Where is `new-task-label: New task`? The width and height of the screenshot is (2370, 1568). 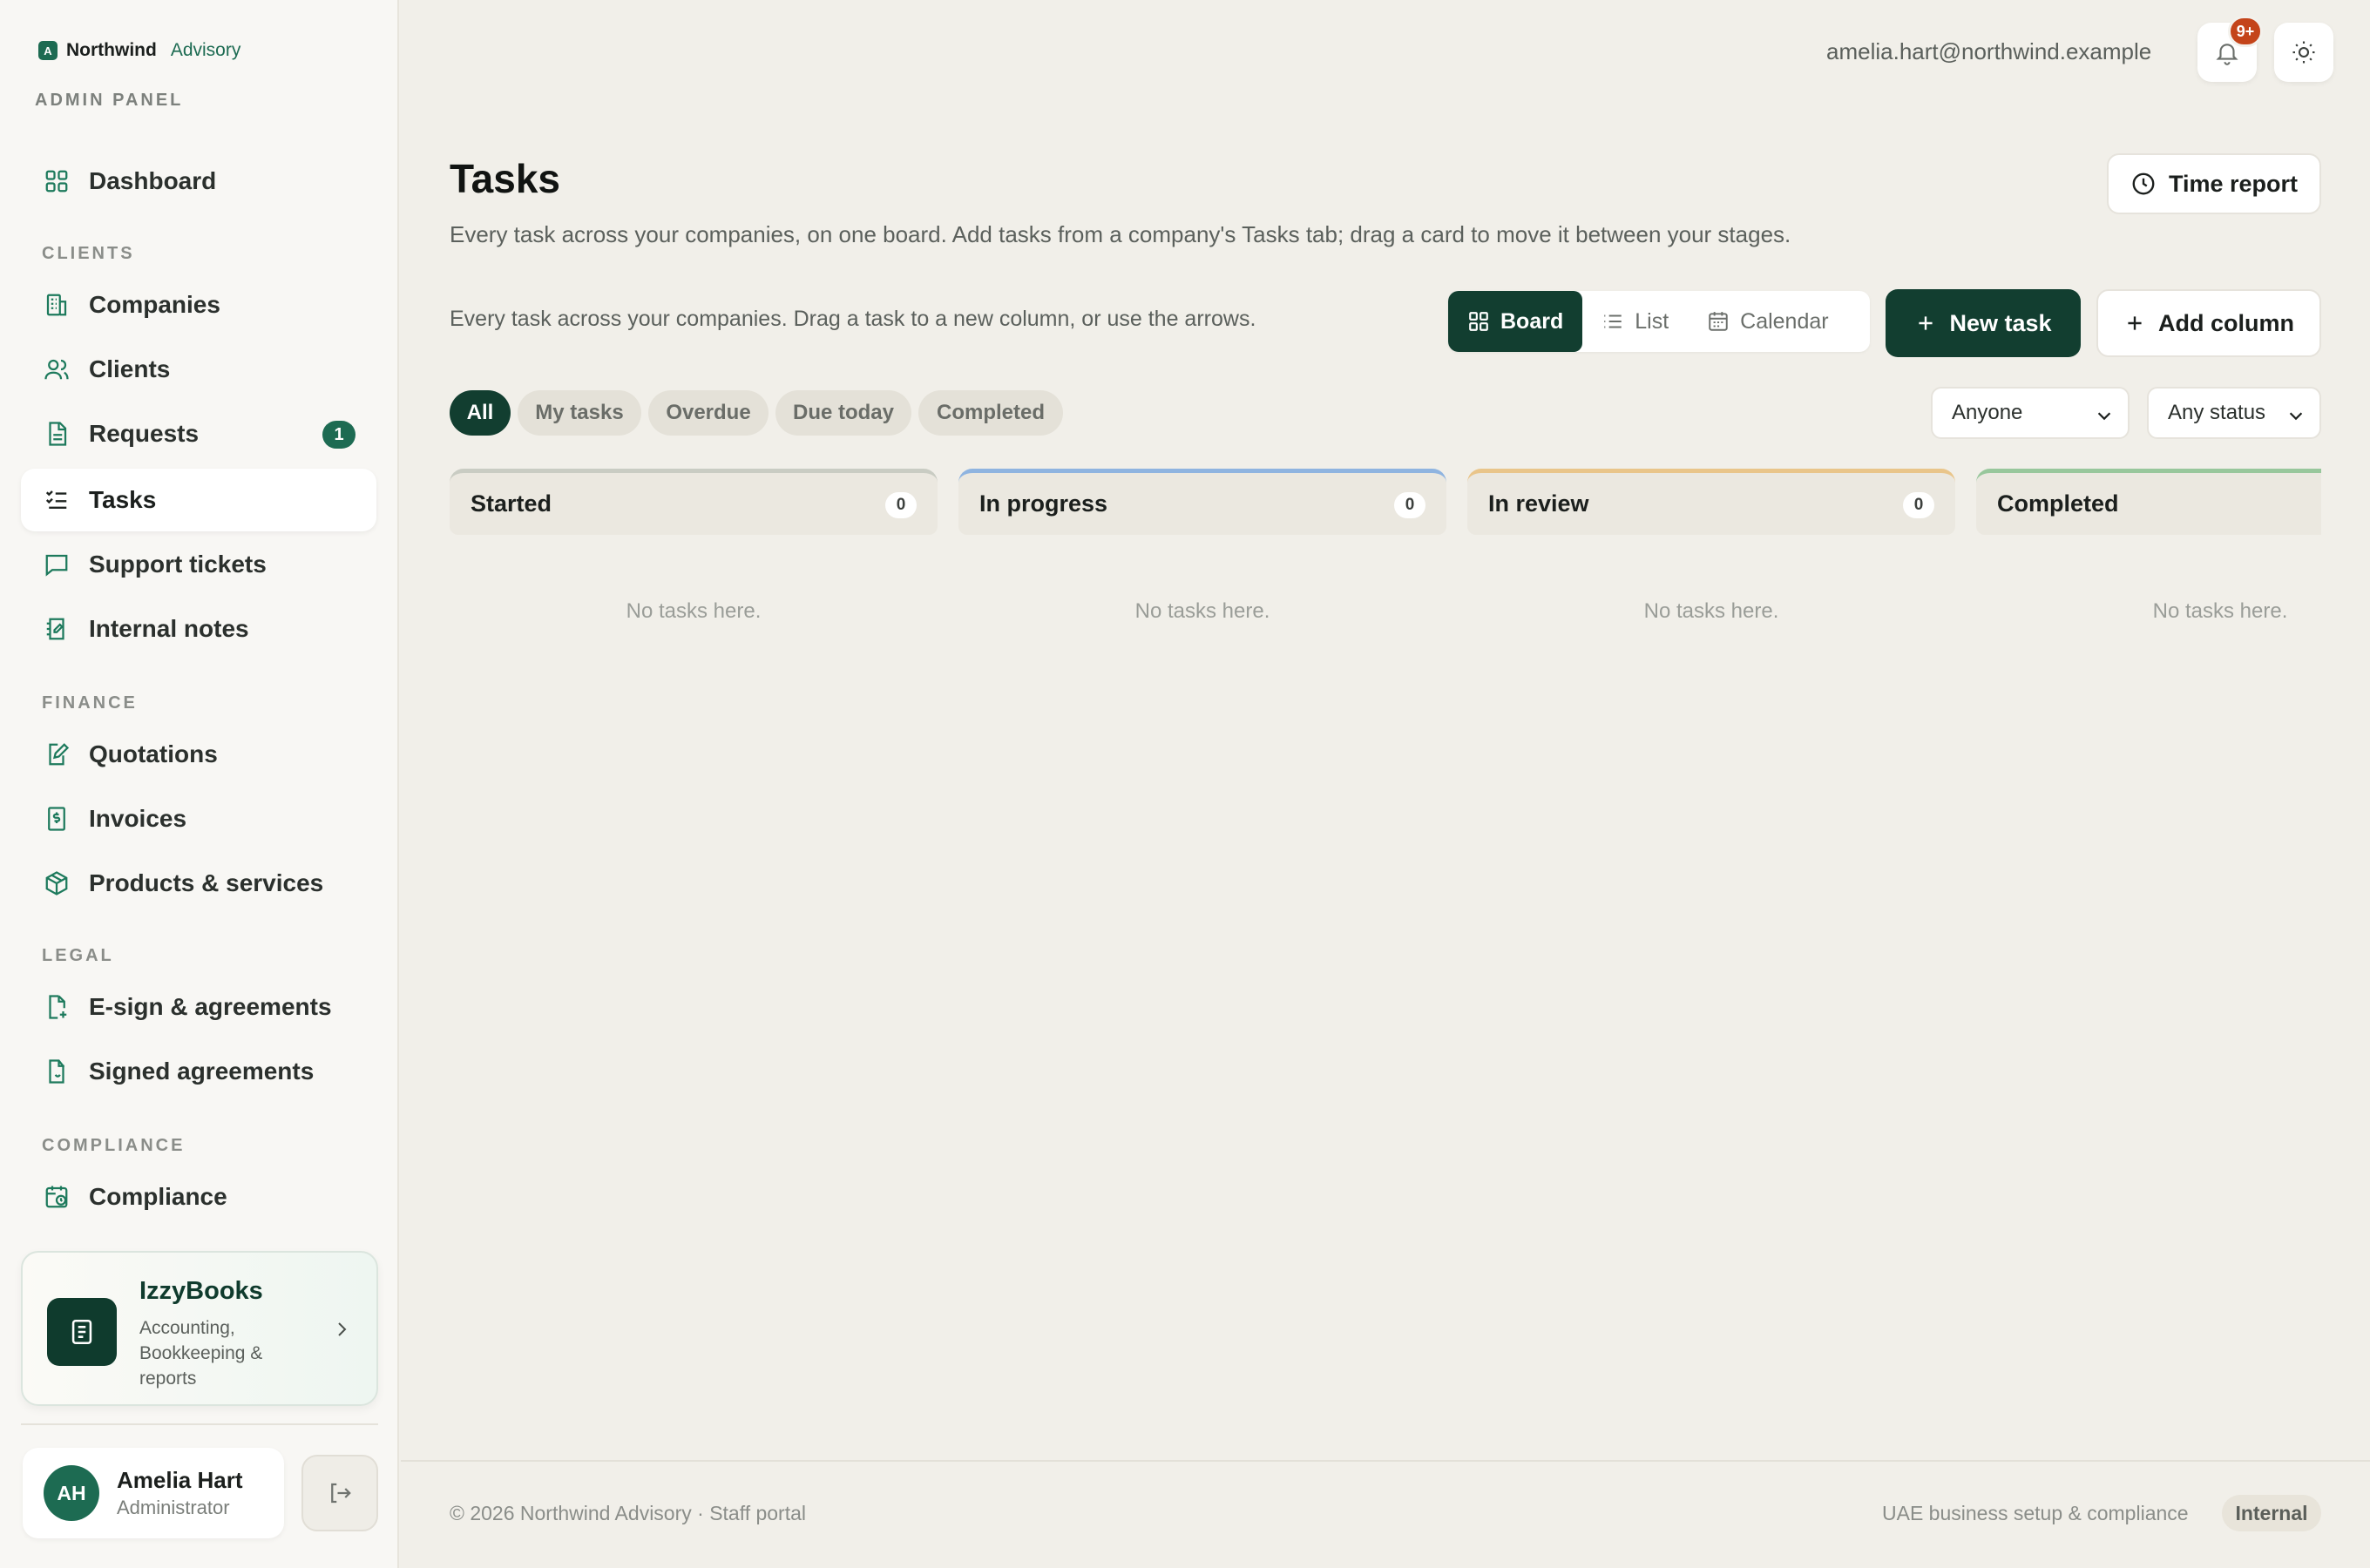
new-task-label: New task is located at coordinates (2000, 322).